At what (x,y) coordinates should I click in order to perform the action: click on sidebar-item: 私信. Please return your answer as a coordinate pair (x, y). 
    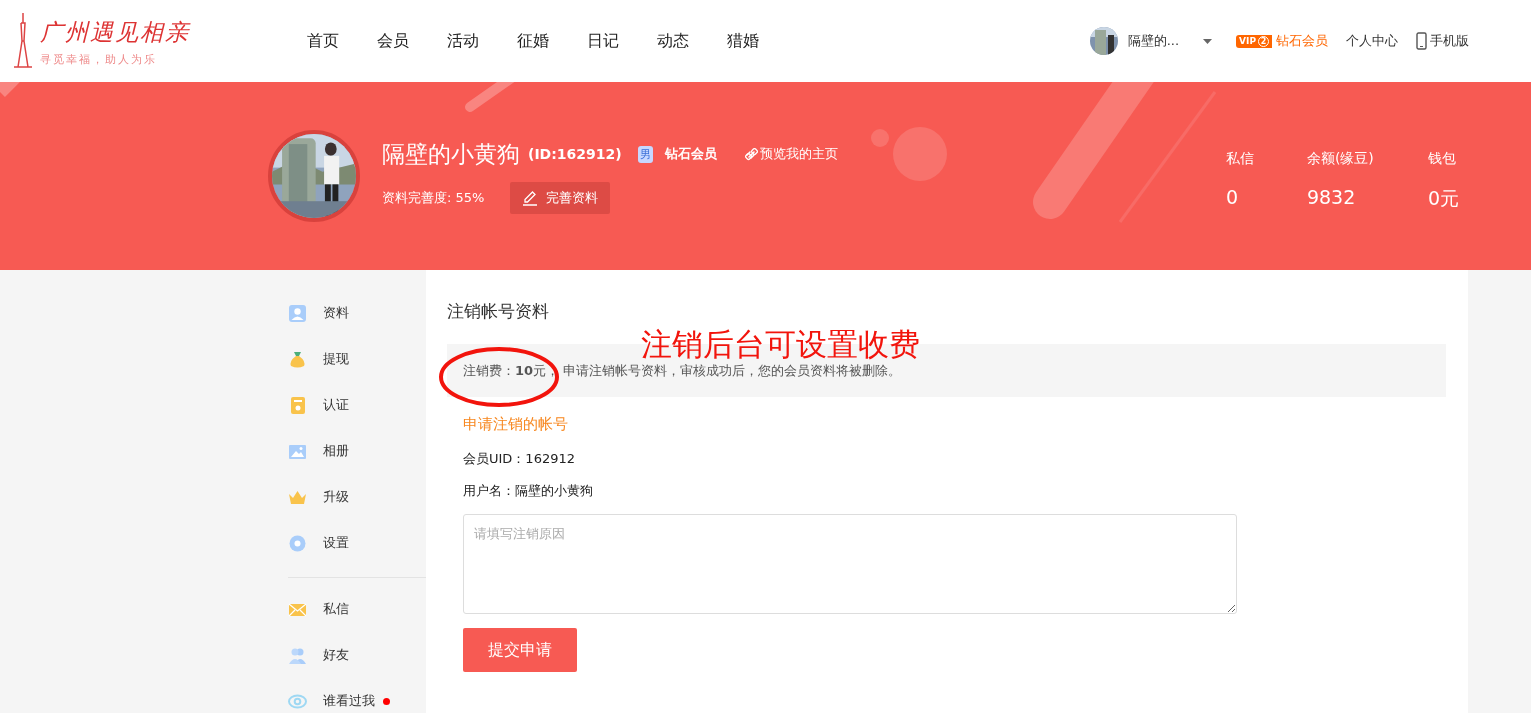
    Looking at the image, I should click on (357, 609).